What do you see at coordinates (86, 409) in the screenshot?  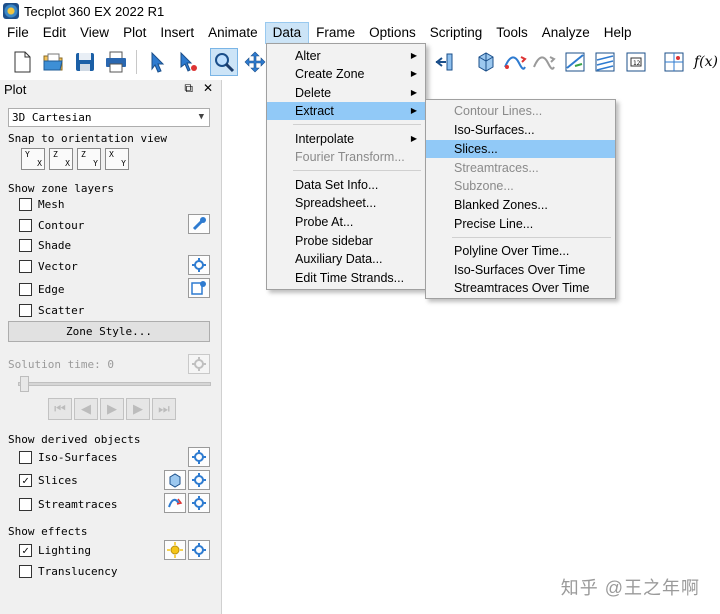 I see `step-back-icon: ◀` at bounding box center [86, 409].